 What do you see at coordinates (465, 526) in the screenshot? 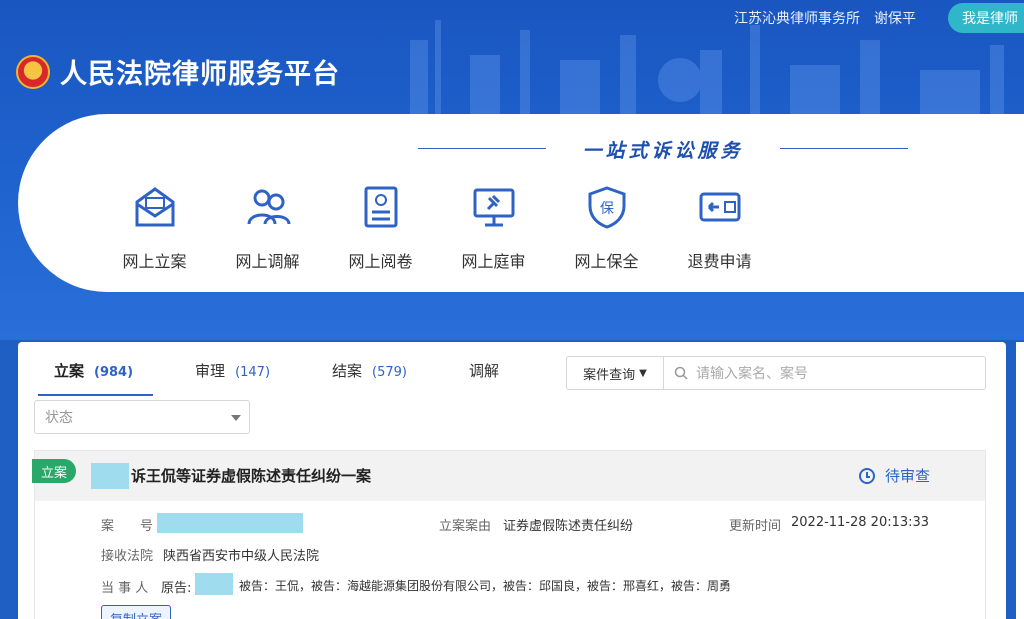
I see `cause-label: 立案案由` at bounding box center [465, 526].